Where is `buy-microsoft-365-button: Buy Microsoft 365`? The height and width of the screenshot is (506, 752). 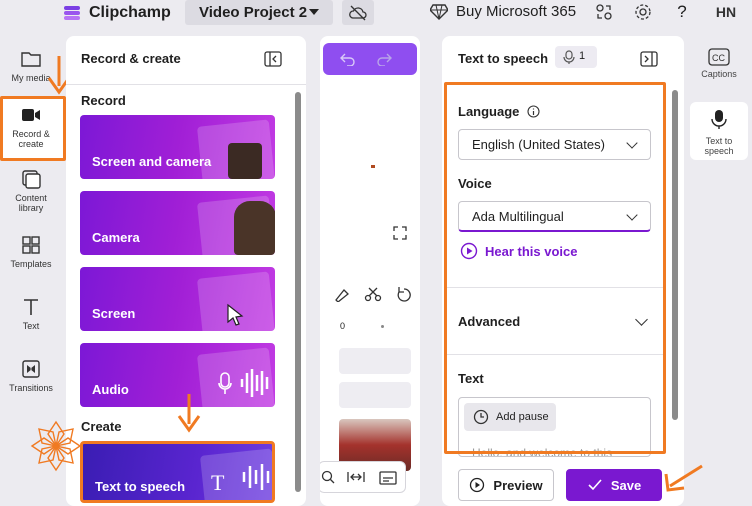 buy-microsoft-365-button: Buy Microsoft 365 is located at coordinates (503, 11).